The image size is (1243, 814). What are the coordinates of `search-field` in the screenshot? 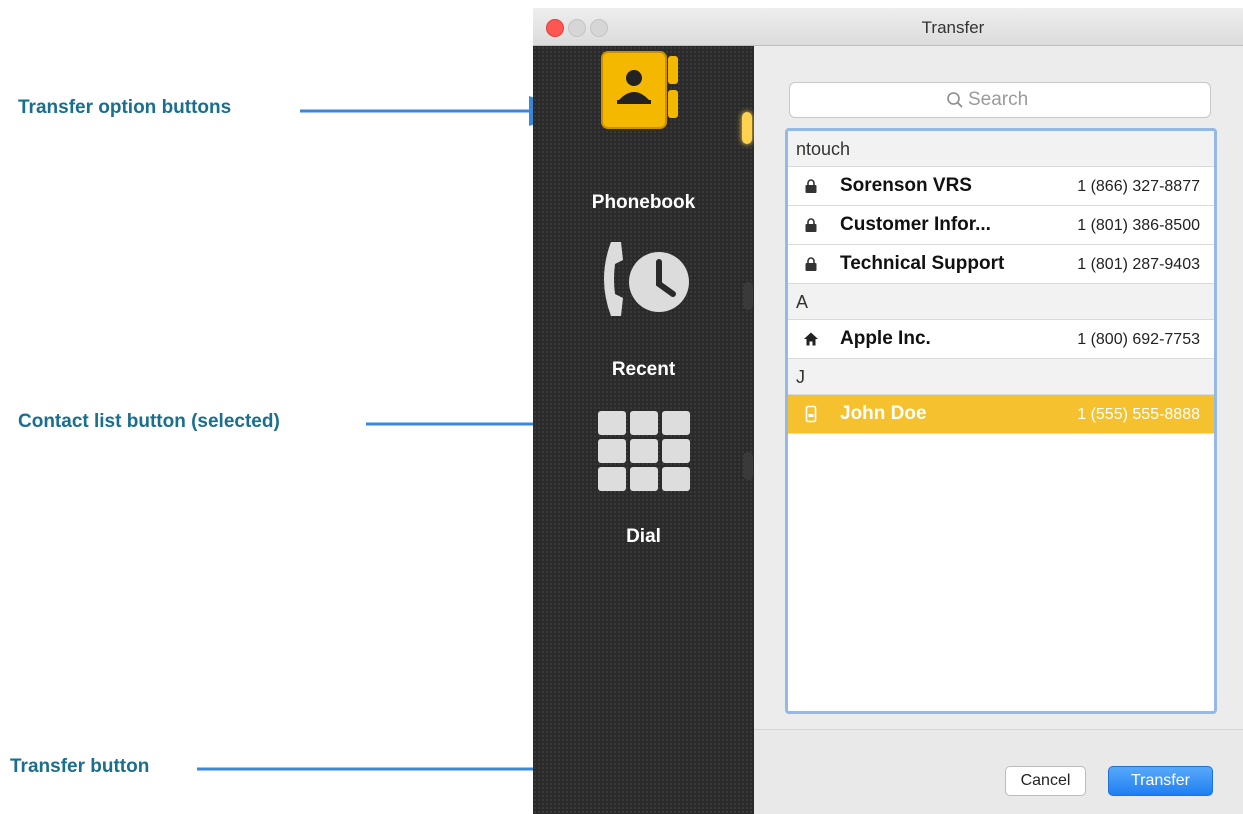 It's located at (1000, 100).